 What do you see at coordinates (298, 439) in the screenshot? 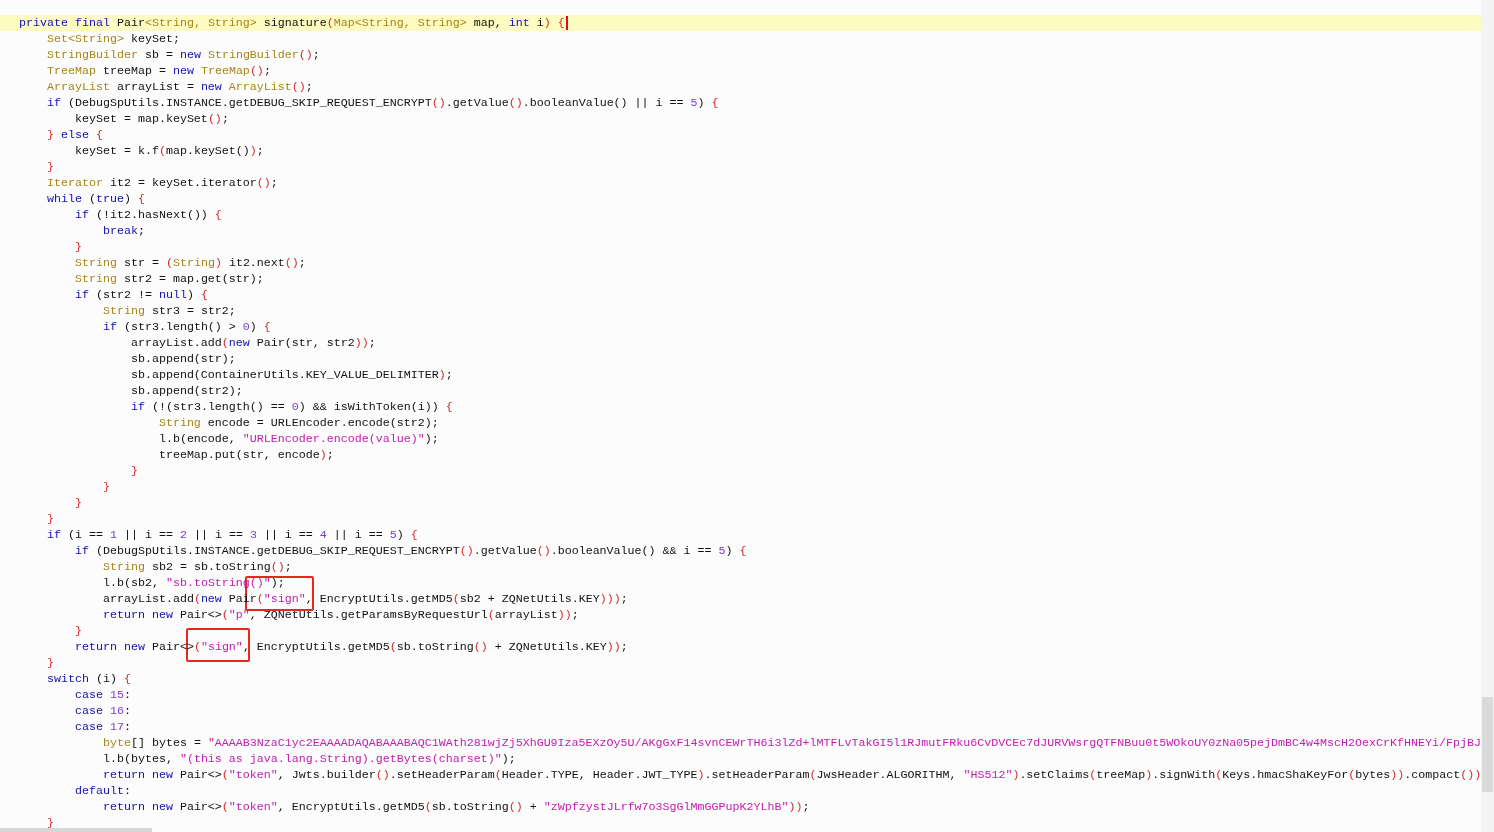
I see `code-line: l.b(encode, "URLEncoder.encode(value)");` at bounding box center [298, 439].